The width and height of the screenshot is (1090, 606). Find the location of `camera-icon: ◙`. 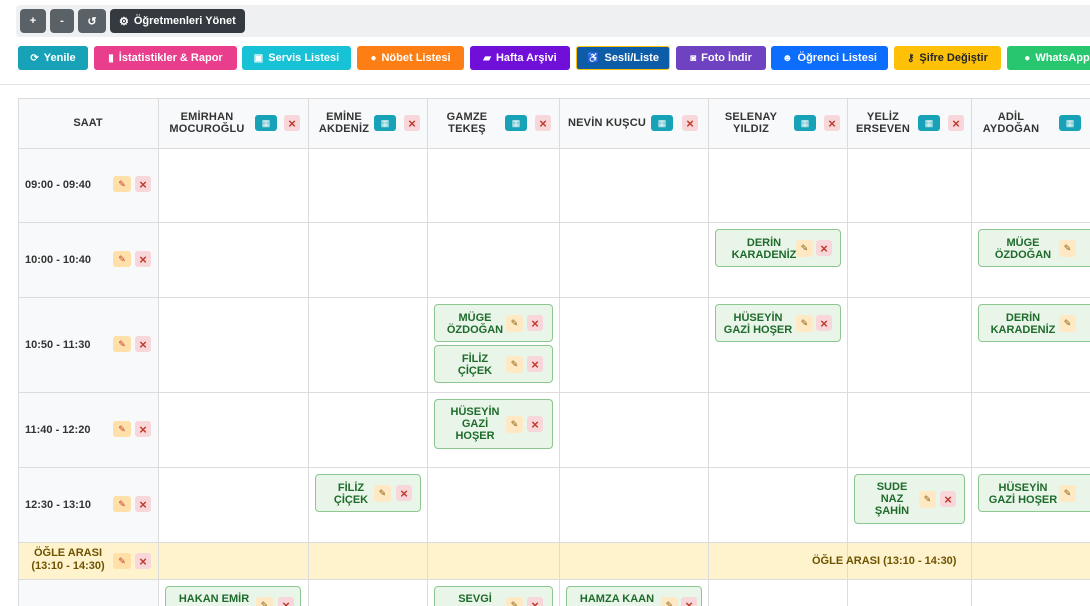

camera-icon: ◙ is located at coordinates (693, 58).